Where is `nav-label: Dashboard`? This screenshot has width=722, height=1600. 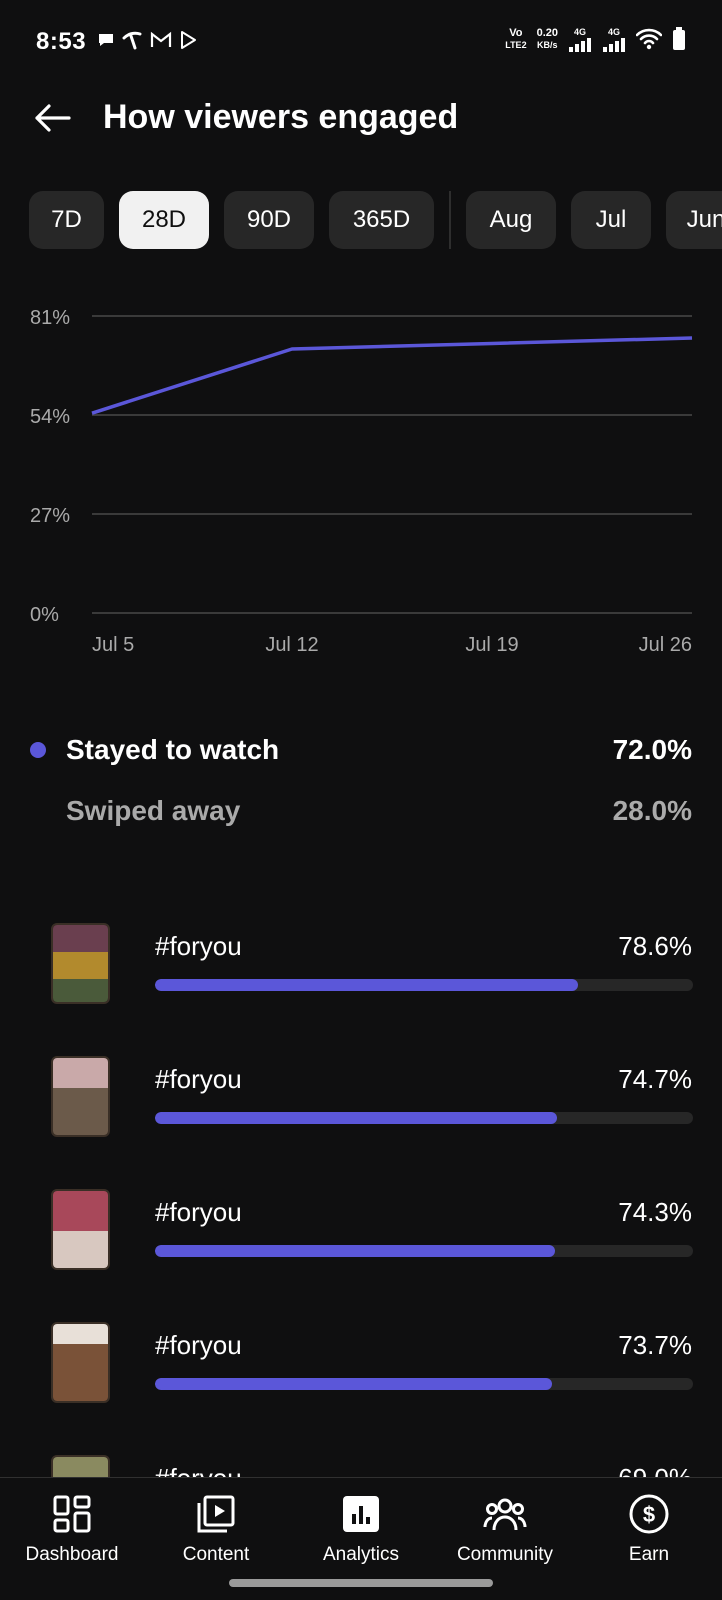
nav-label: Dashboard is located at coordinates (72, 1554).